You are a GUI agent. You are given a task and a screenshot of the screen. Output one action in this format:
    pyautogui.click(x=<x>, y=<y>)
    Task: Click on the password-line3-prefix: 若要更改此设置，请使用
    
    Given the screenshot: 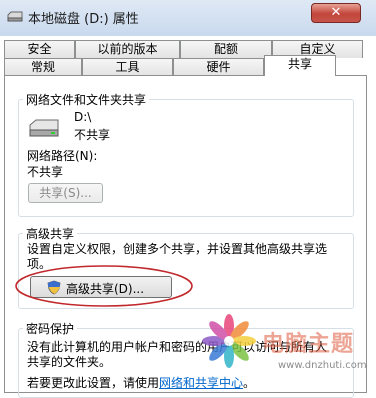 What is the action you would take?
    pyautogui.click(x=93, y=383)
    